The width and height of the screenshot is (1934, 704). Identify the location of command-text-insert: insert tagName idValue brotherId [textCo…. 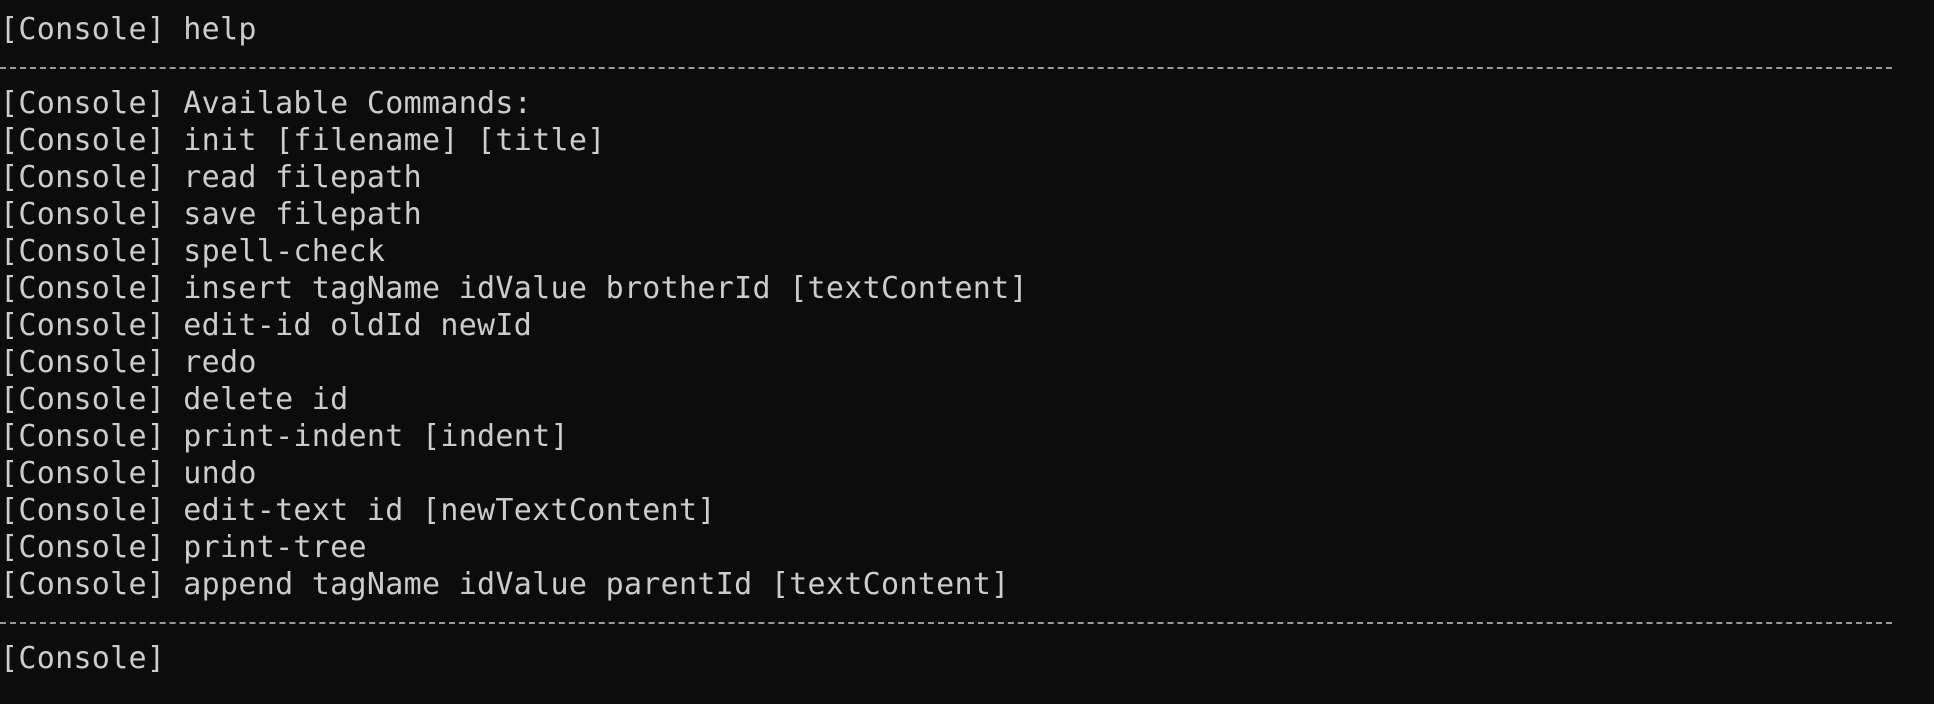
(605, 288).